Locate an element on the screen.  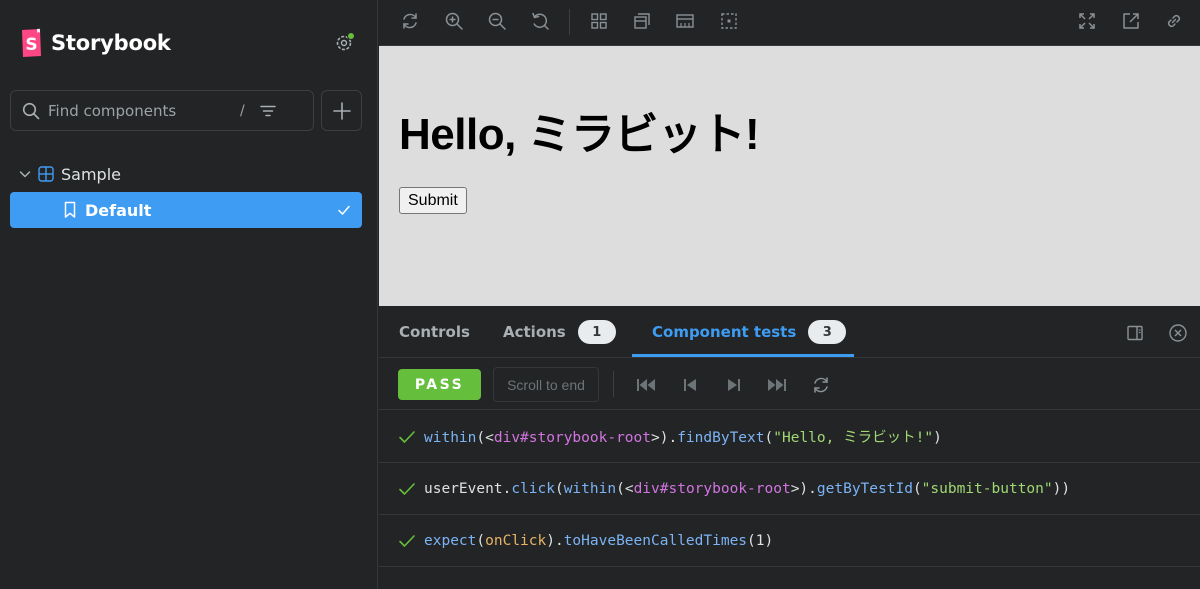
code-token: "Hello, ミラビット!" is located at coordinates (853, 438).